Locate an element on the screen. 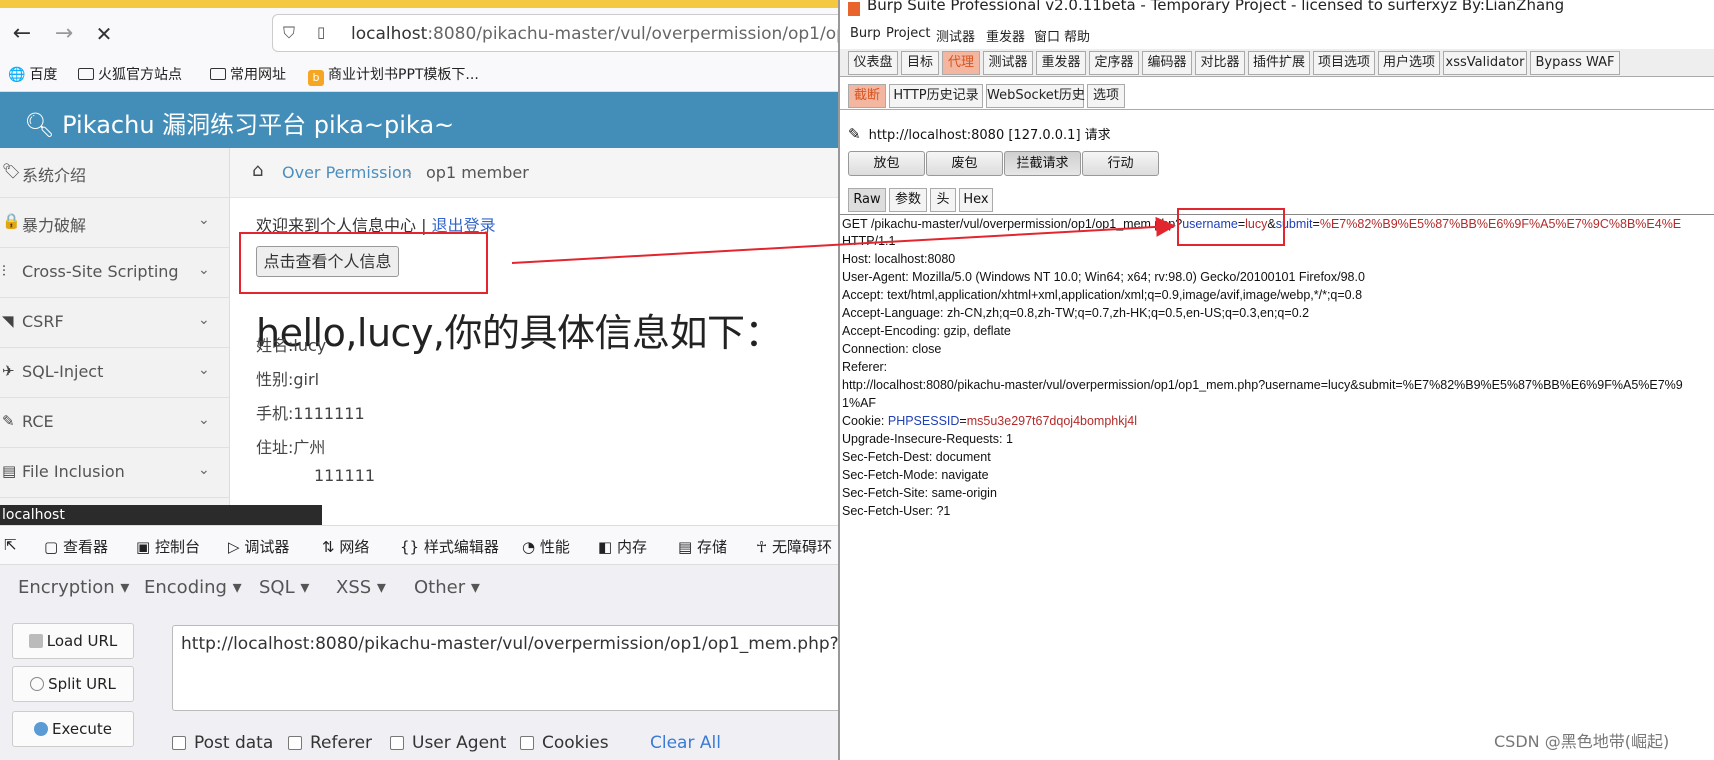  pencil-icon: ✎ is located at coordinates (8, 421).